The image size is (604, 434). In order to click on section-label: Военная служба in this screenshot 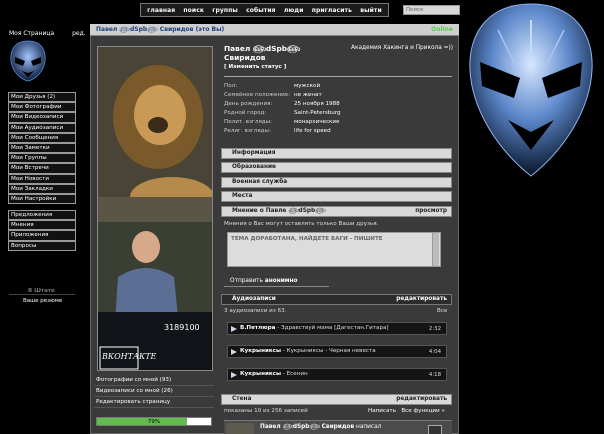, I will do `click(260, 182)`.